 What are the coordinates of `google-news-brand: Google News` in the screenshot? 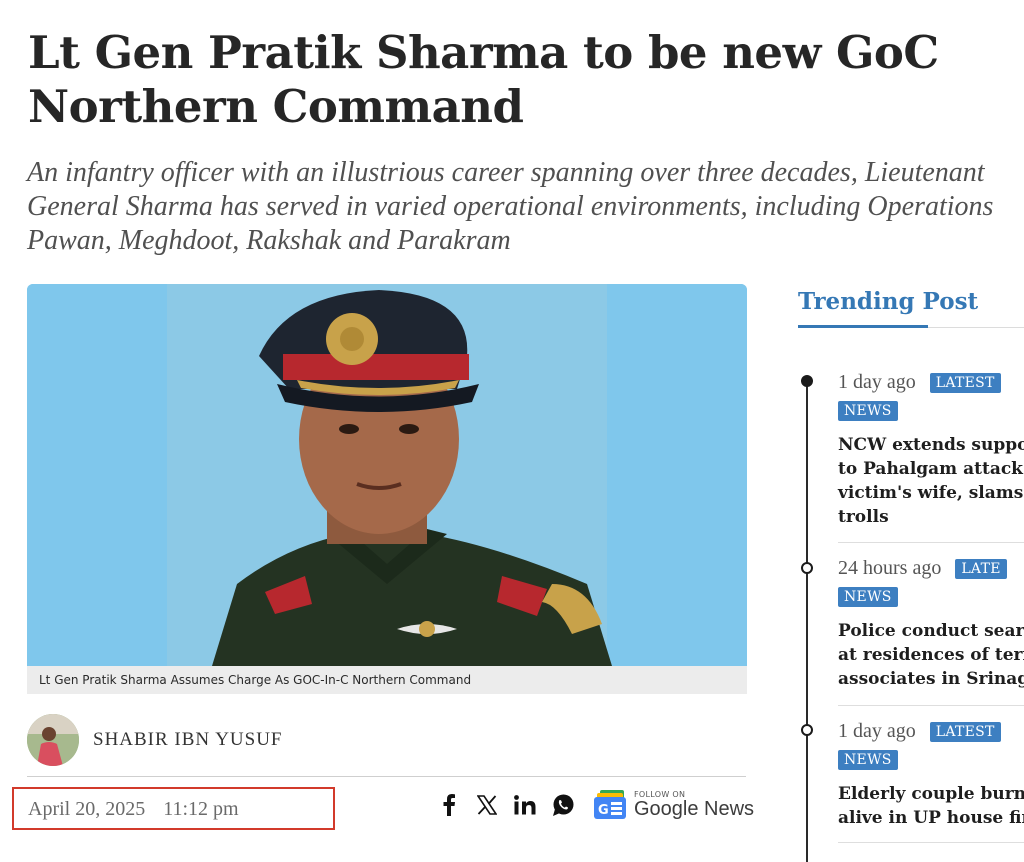 It's located at (694, 809).